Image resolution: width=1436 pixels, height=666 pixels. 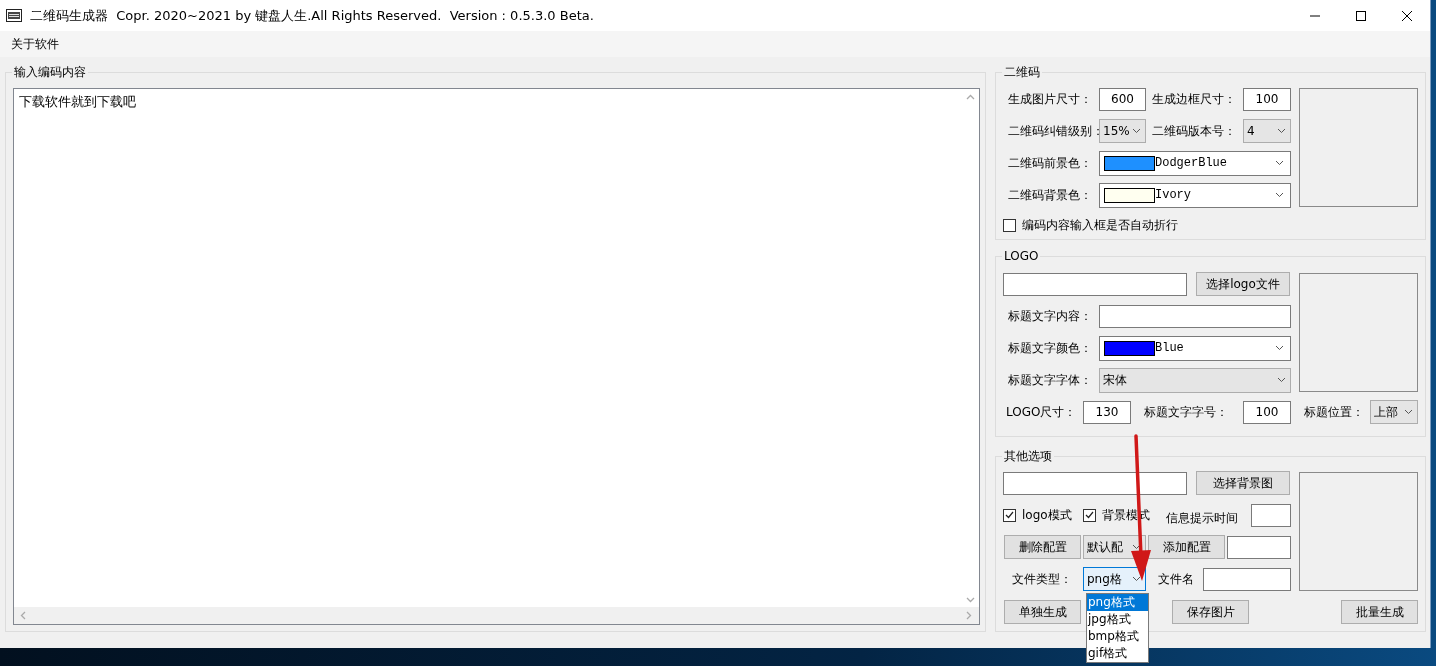 I want to click on button: 选择logo文件, so click(x=1243, y=284).